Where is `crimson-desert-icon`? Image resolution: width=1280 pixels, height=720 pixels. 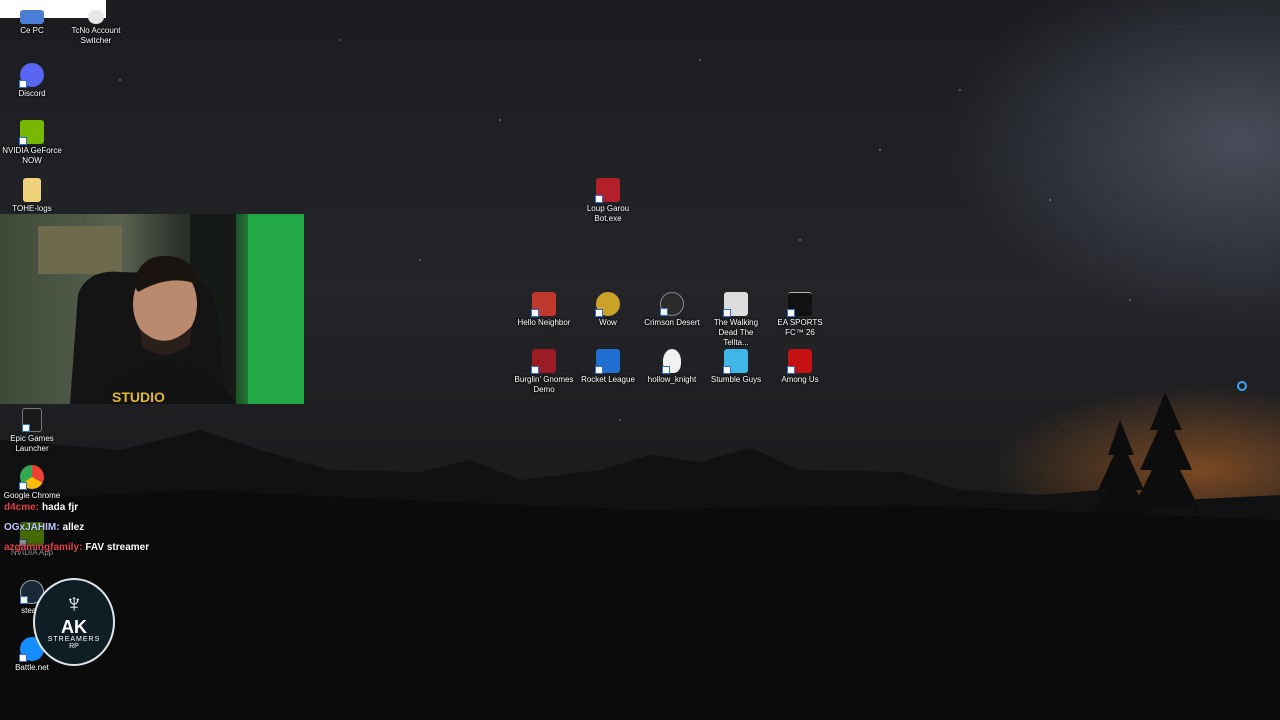
crimson-desert-icon is located at coordinates (672, 304).